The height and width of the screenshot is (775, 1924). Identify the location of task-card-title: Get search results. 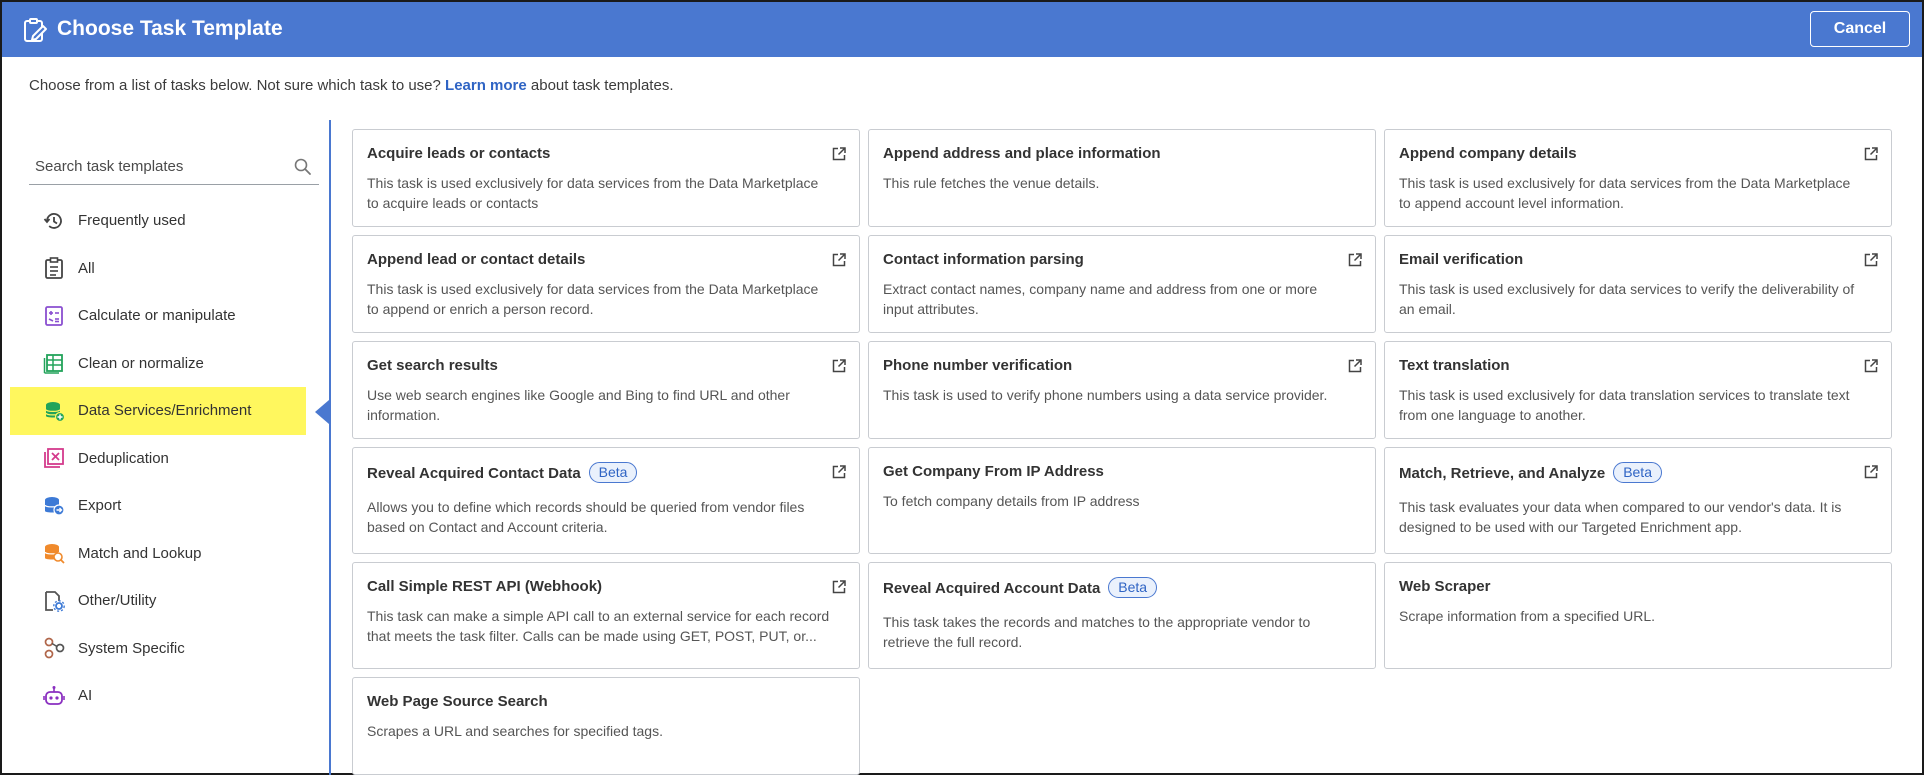
(432, 365).